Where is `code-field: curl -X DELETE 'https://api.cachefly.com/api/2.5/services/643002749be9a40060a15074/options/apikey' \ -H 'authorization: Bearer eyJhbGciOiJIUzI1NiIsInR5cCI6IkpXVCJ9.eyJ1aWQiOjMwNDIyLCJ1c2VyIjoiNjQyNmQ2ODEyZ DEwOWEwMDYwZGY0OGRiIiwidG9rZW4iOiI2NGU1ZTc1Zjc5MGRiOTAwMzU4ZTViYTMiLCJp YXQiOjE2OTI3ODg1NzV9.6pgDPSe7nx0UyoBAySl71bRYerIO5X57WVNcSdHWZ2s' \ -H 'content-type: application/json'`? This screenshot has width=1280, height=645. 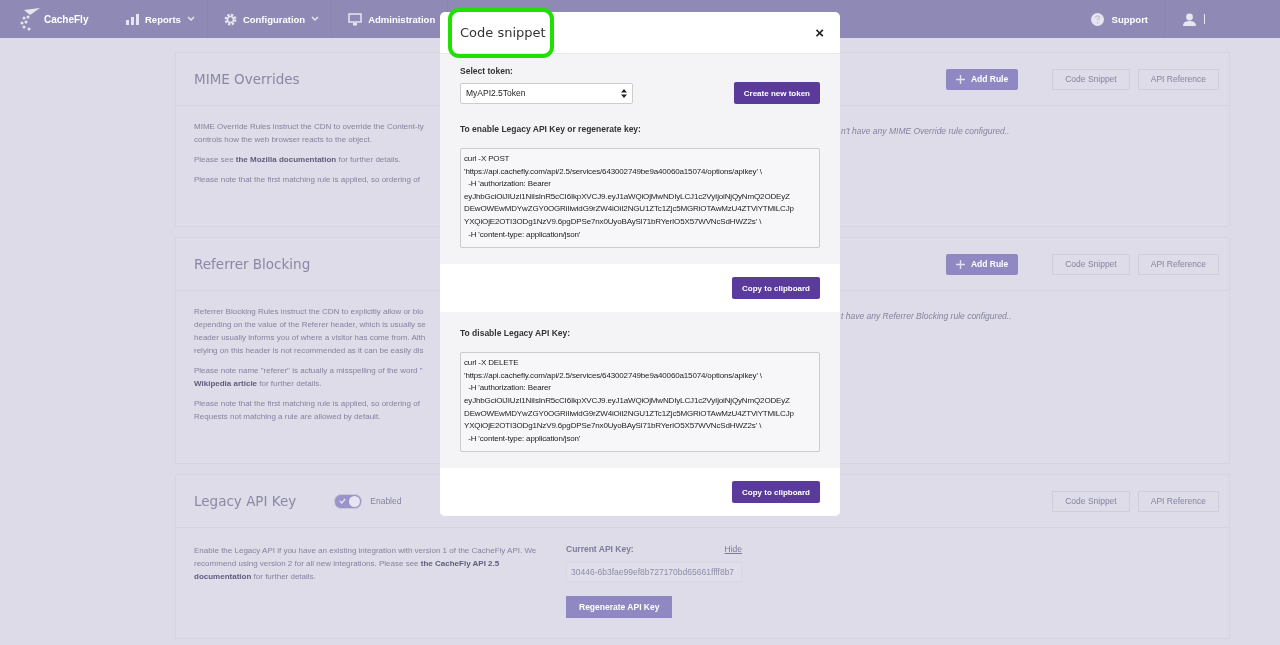 code-field: curl -X DELETE 'https://api.cachefly.com/api/2.5/services/643002749be9a40060a15074/options/apikey' \ -H 'authorization: Bearer eyJhbGciOiJIUzI1NiIsInR5cCI6IkpXVCJ9.eyJ1aWQiOjMwNDIyLCJ1c2VyIjoiNjQyNmQ2ODEyZ DEwOWEwMDYwZGY0OGRiIiwidG9rZW4iOiI2NGU1ZTc1Zjc5MGRiOTAwMzU4ZTViYTMiLCJp YXQiOjE2OTI3ODg1NzV9.6pgDPSe7nx0UyoBAySl71bRYerIO5X57WVNcSdHWZ2s' \ -H 'content-type: application/json' is located at coordinates (640, 402).